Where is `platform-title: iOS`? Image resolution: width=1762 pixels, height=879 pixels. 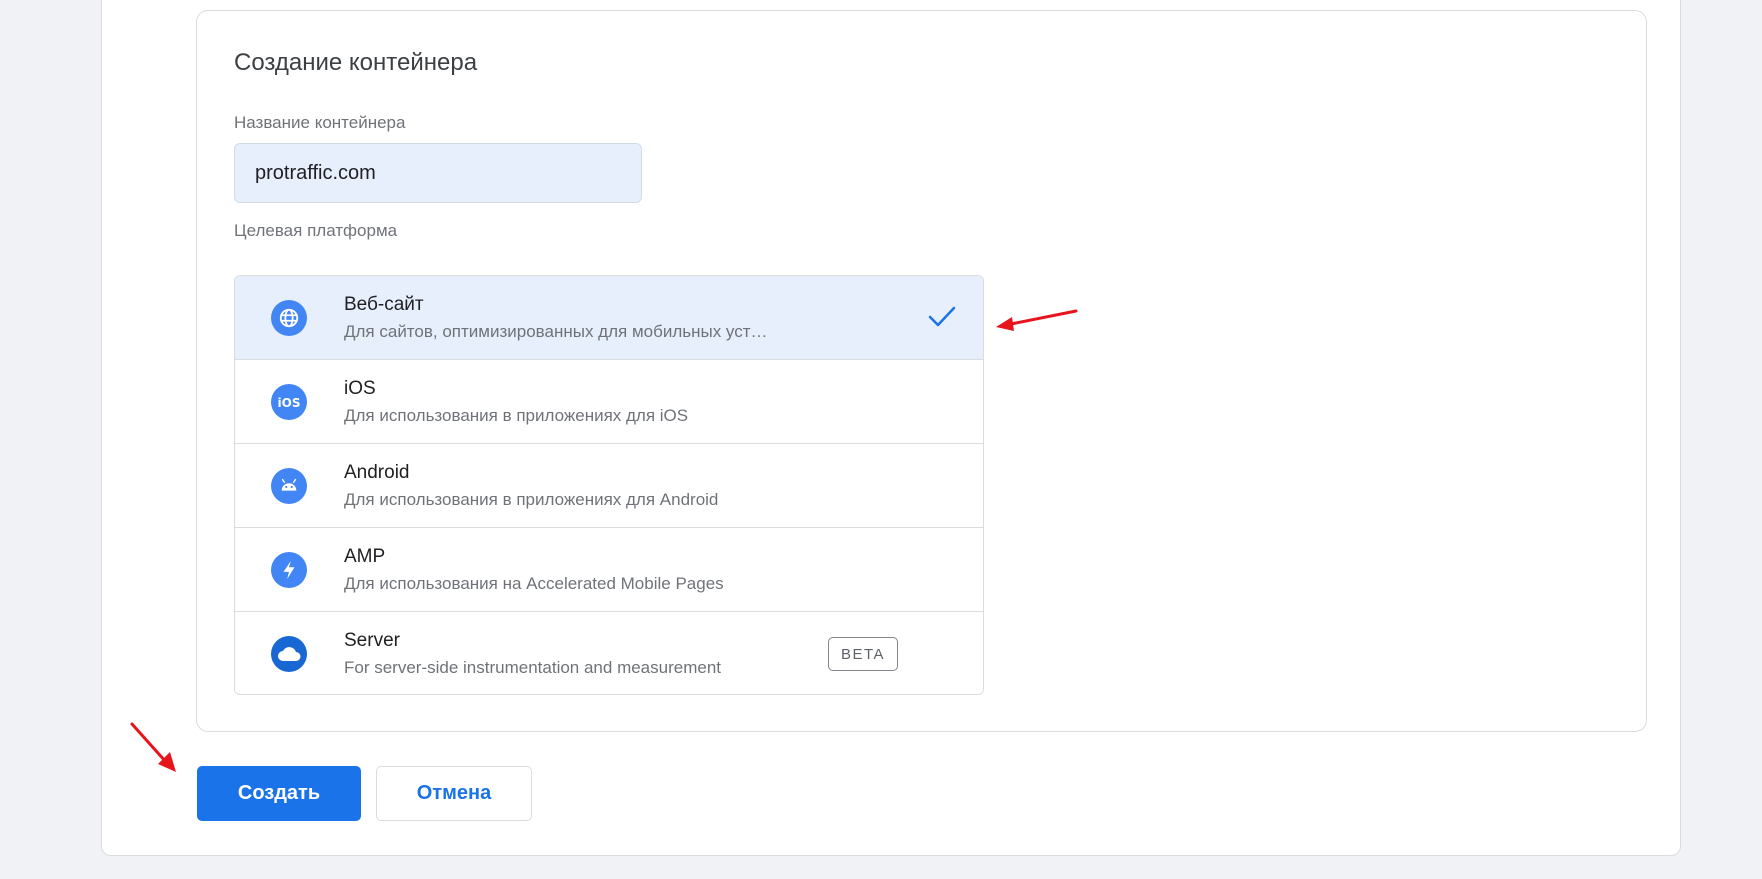 platform-title: iOS is located at coordinates (360, 388).